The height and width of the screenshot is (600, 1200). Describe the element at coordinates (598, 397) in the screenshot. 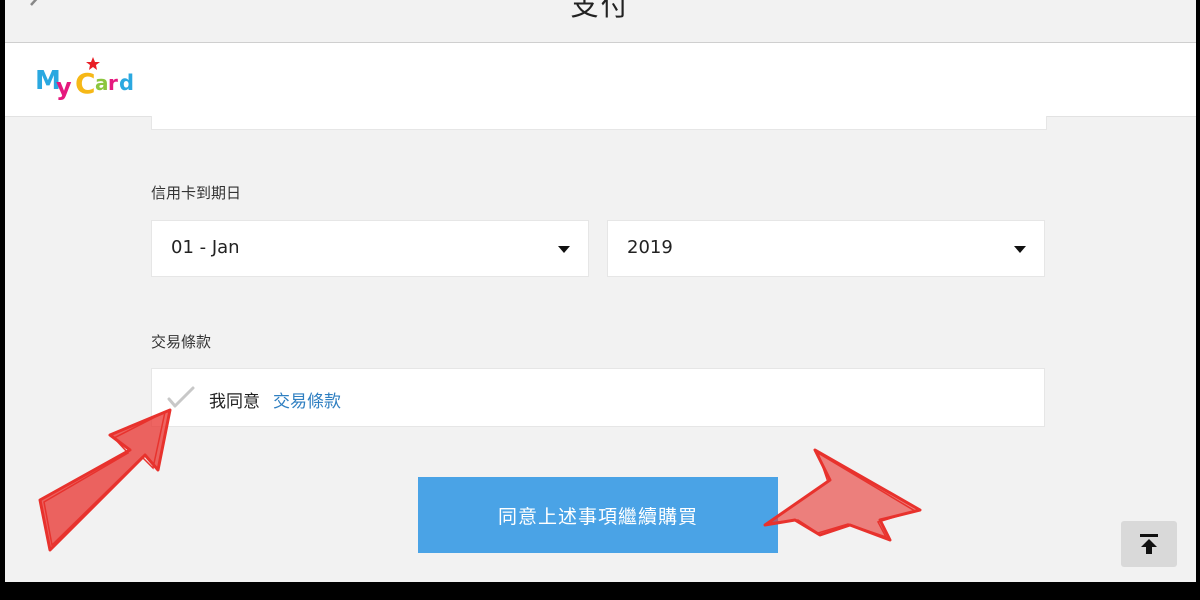

I see `terms-agreement-box: 我同意 交易條款` at that location.